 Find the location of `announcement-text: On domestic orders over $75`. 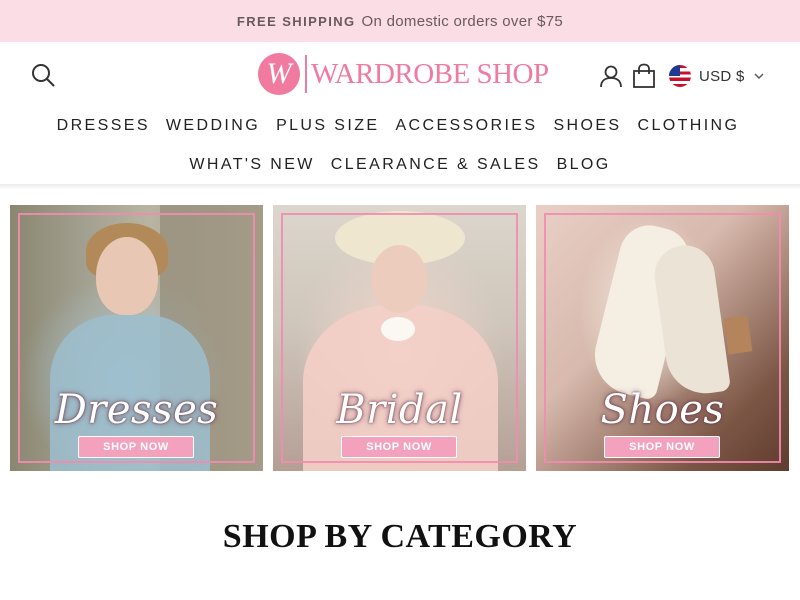

announcement-text: On domestic orders over $75 is located at coordinates (462, 21).